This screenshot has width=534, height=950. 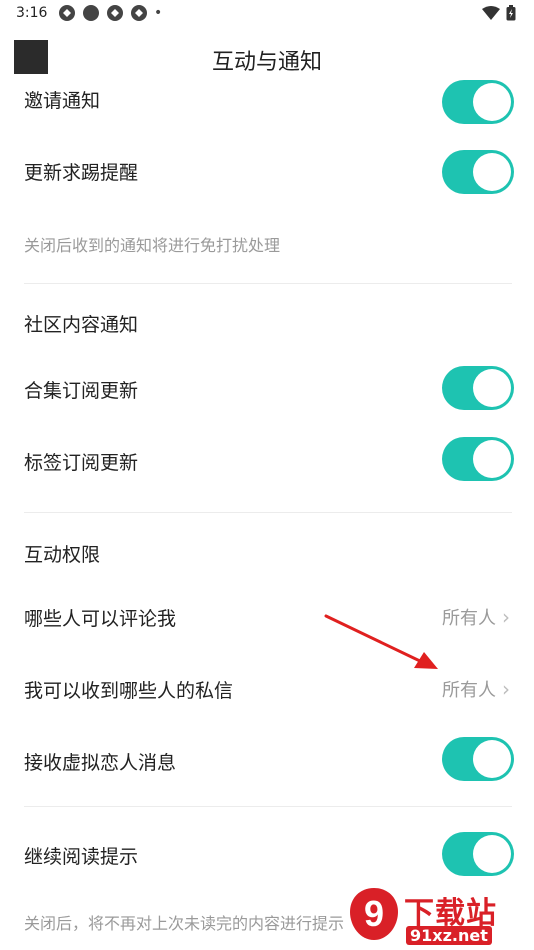 I want to click on update-request-toggle, so click(x=478, y=172).